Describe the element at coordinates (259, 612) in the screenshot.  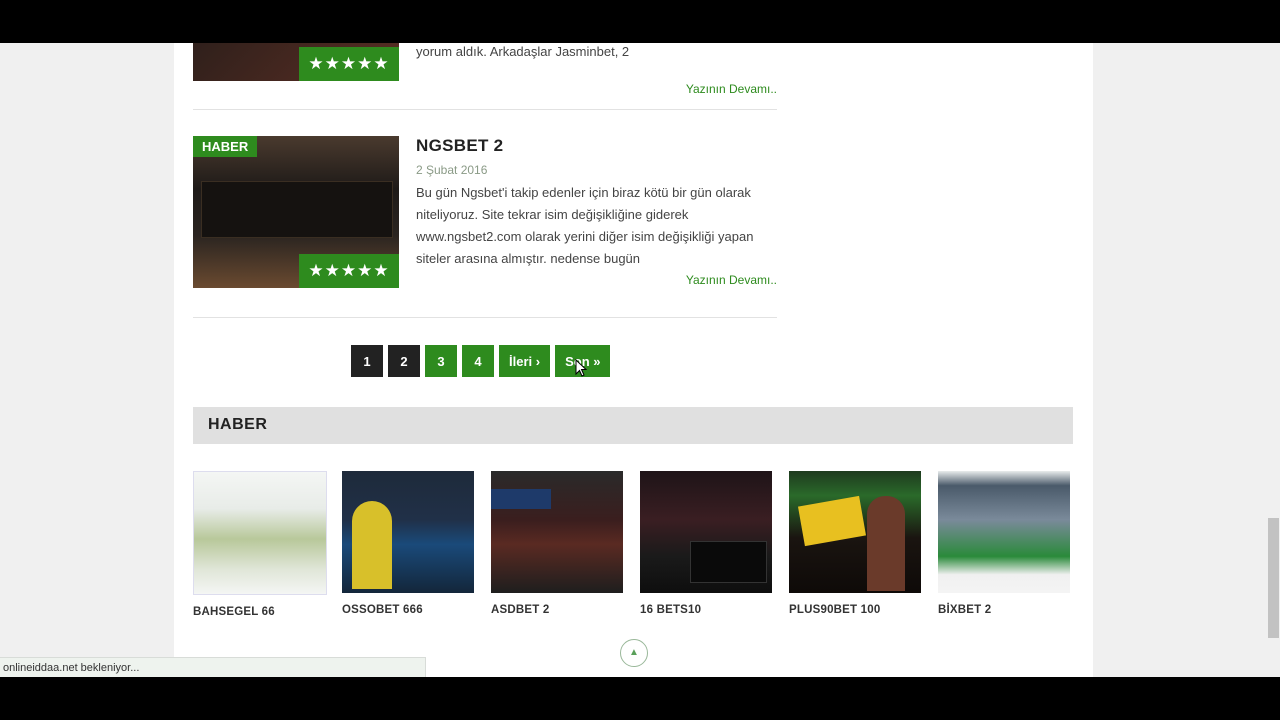
I see `card-title: BAHSEGEL 66` at that location.